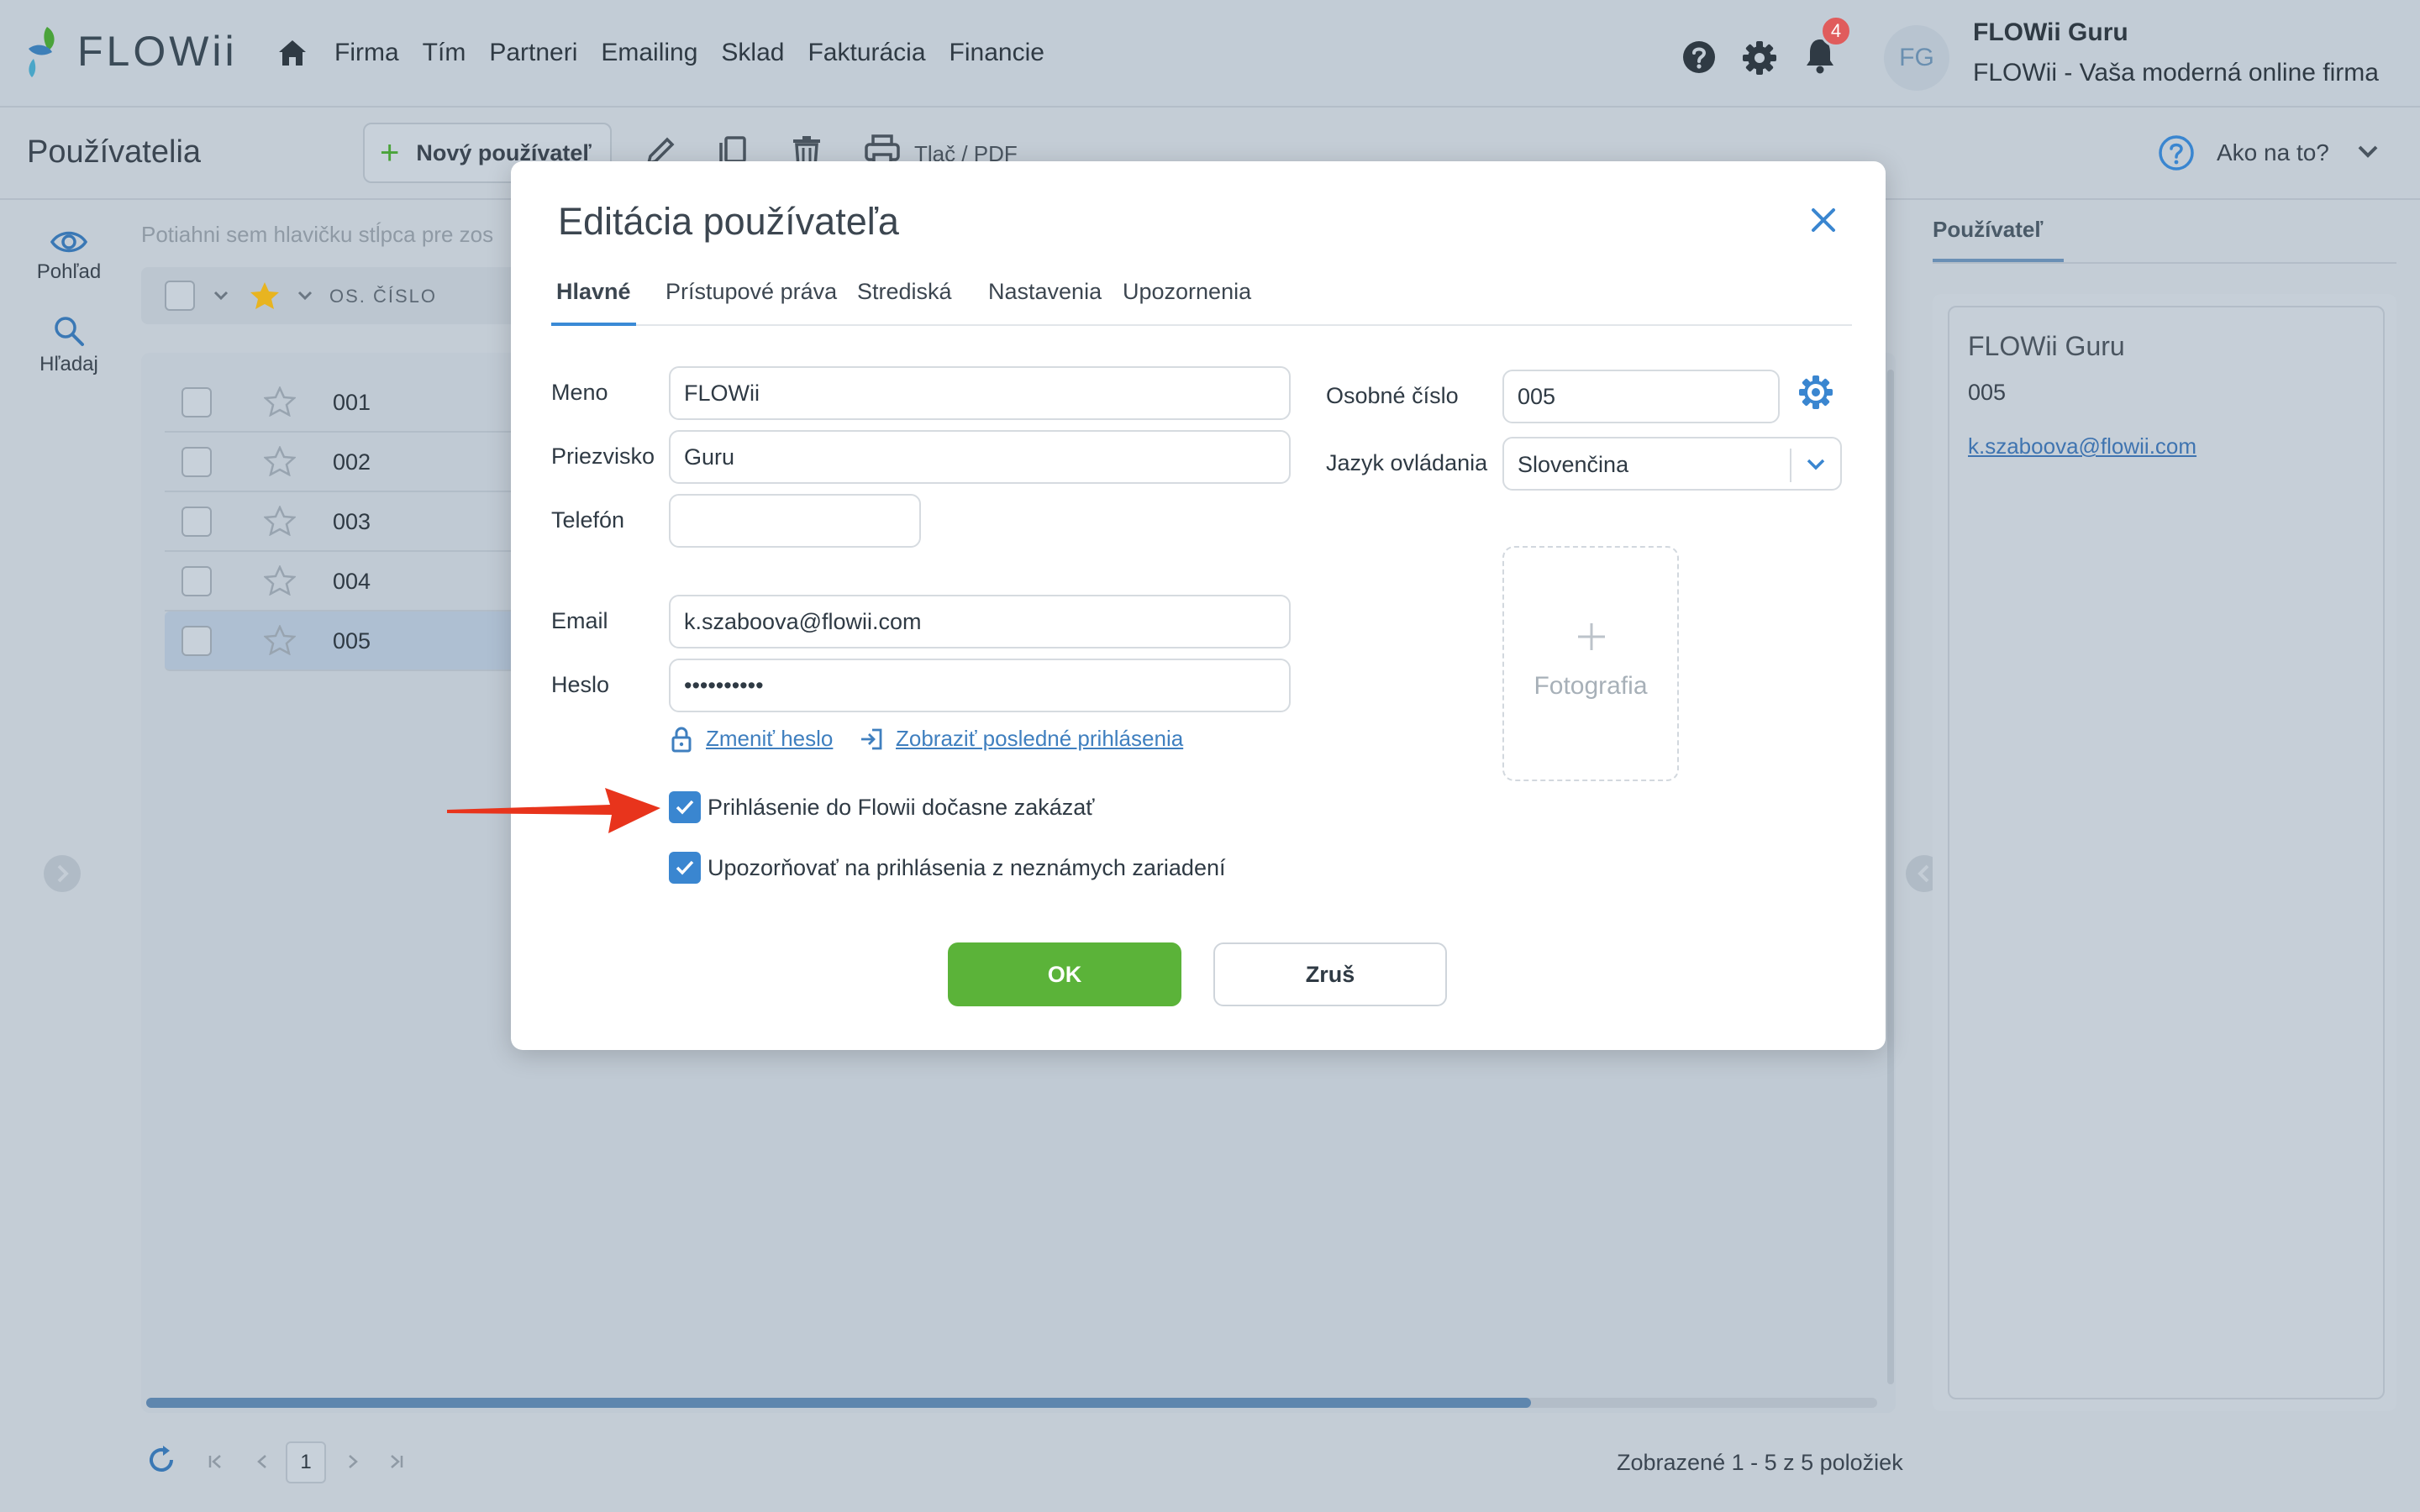 This screenshot has width=2420, height=1512. I want to click on tab-upozornenia: Upozornenia, so click(1187, 302).